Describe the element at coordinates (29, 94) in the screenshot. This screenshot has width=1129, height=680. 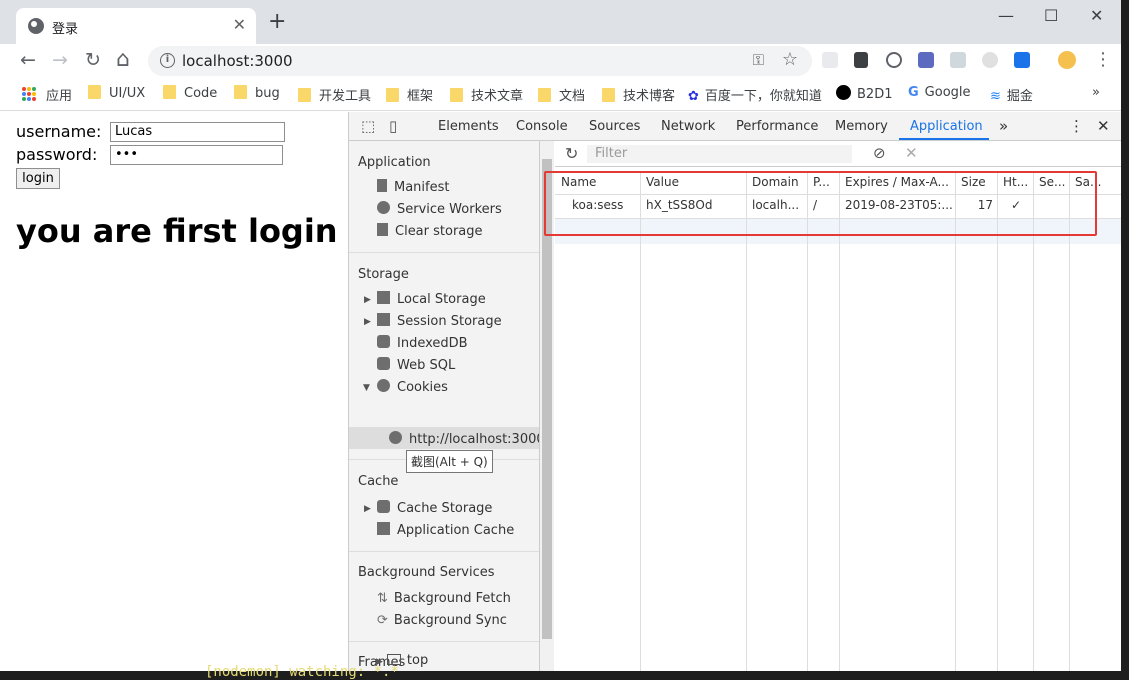
I see `apps-icon` at that location.